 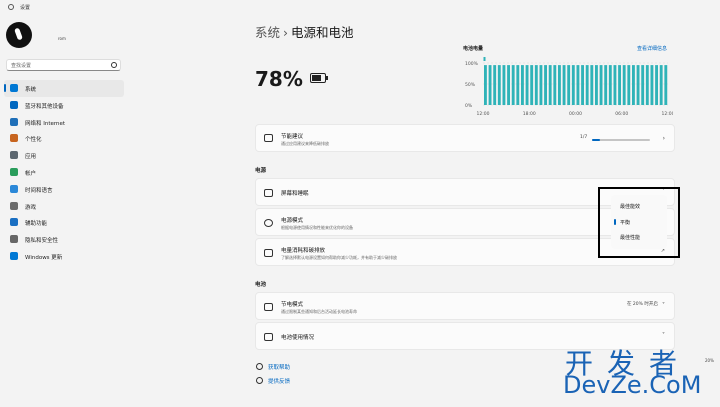 I want to click on battery-saver-subtitle: 通过限制某些通知和后台活动延长电池寿命, so click(x=319, y=311).